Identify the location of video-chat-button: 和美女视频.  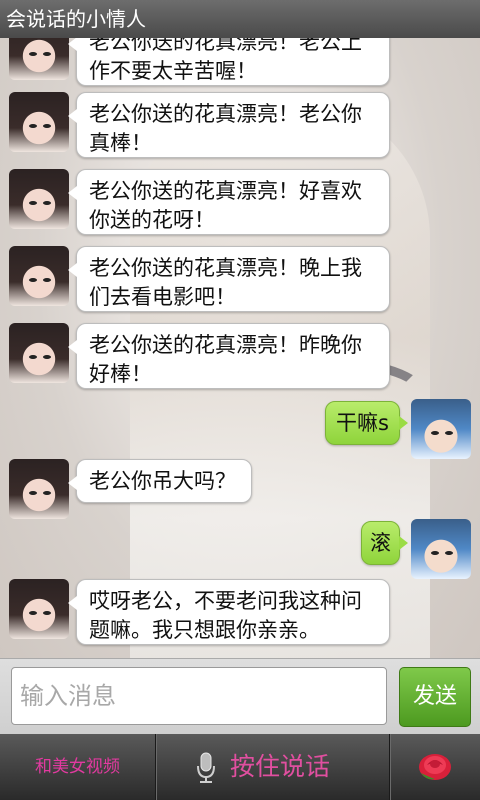
(77, 767).